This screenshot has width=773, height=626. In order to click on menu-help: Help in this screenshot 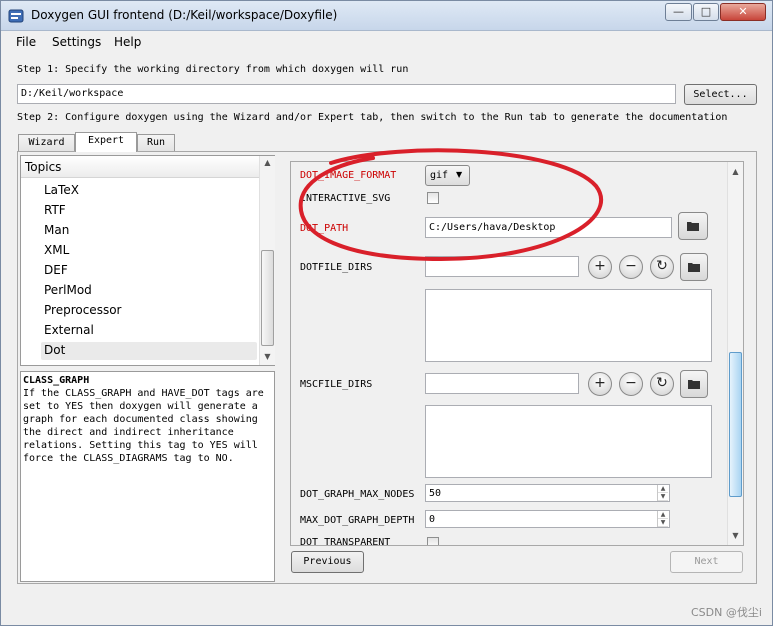, I will do `click(127, 42)`.